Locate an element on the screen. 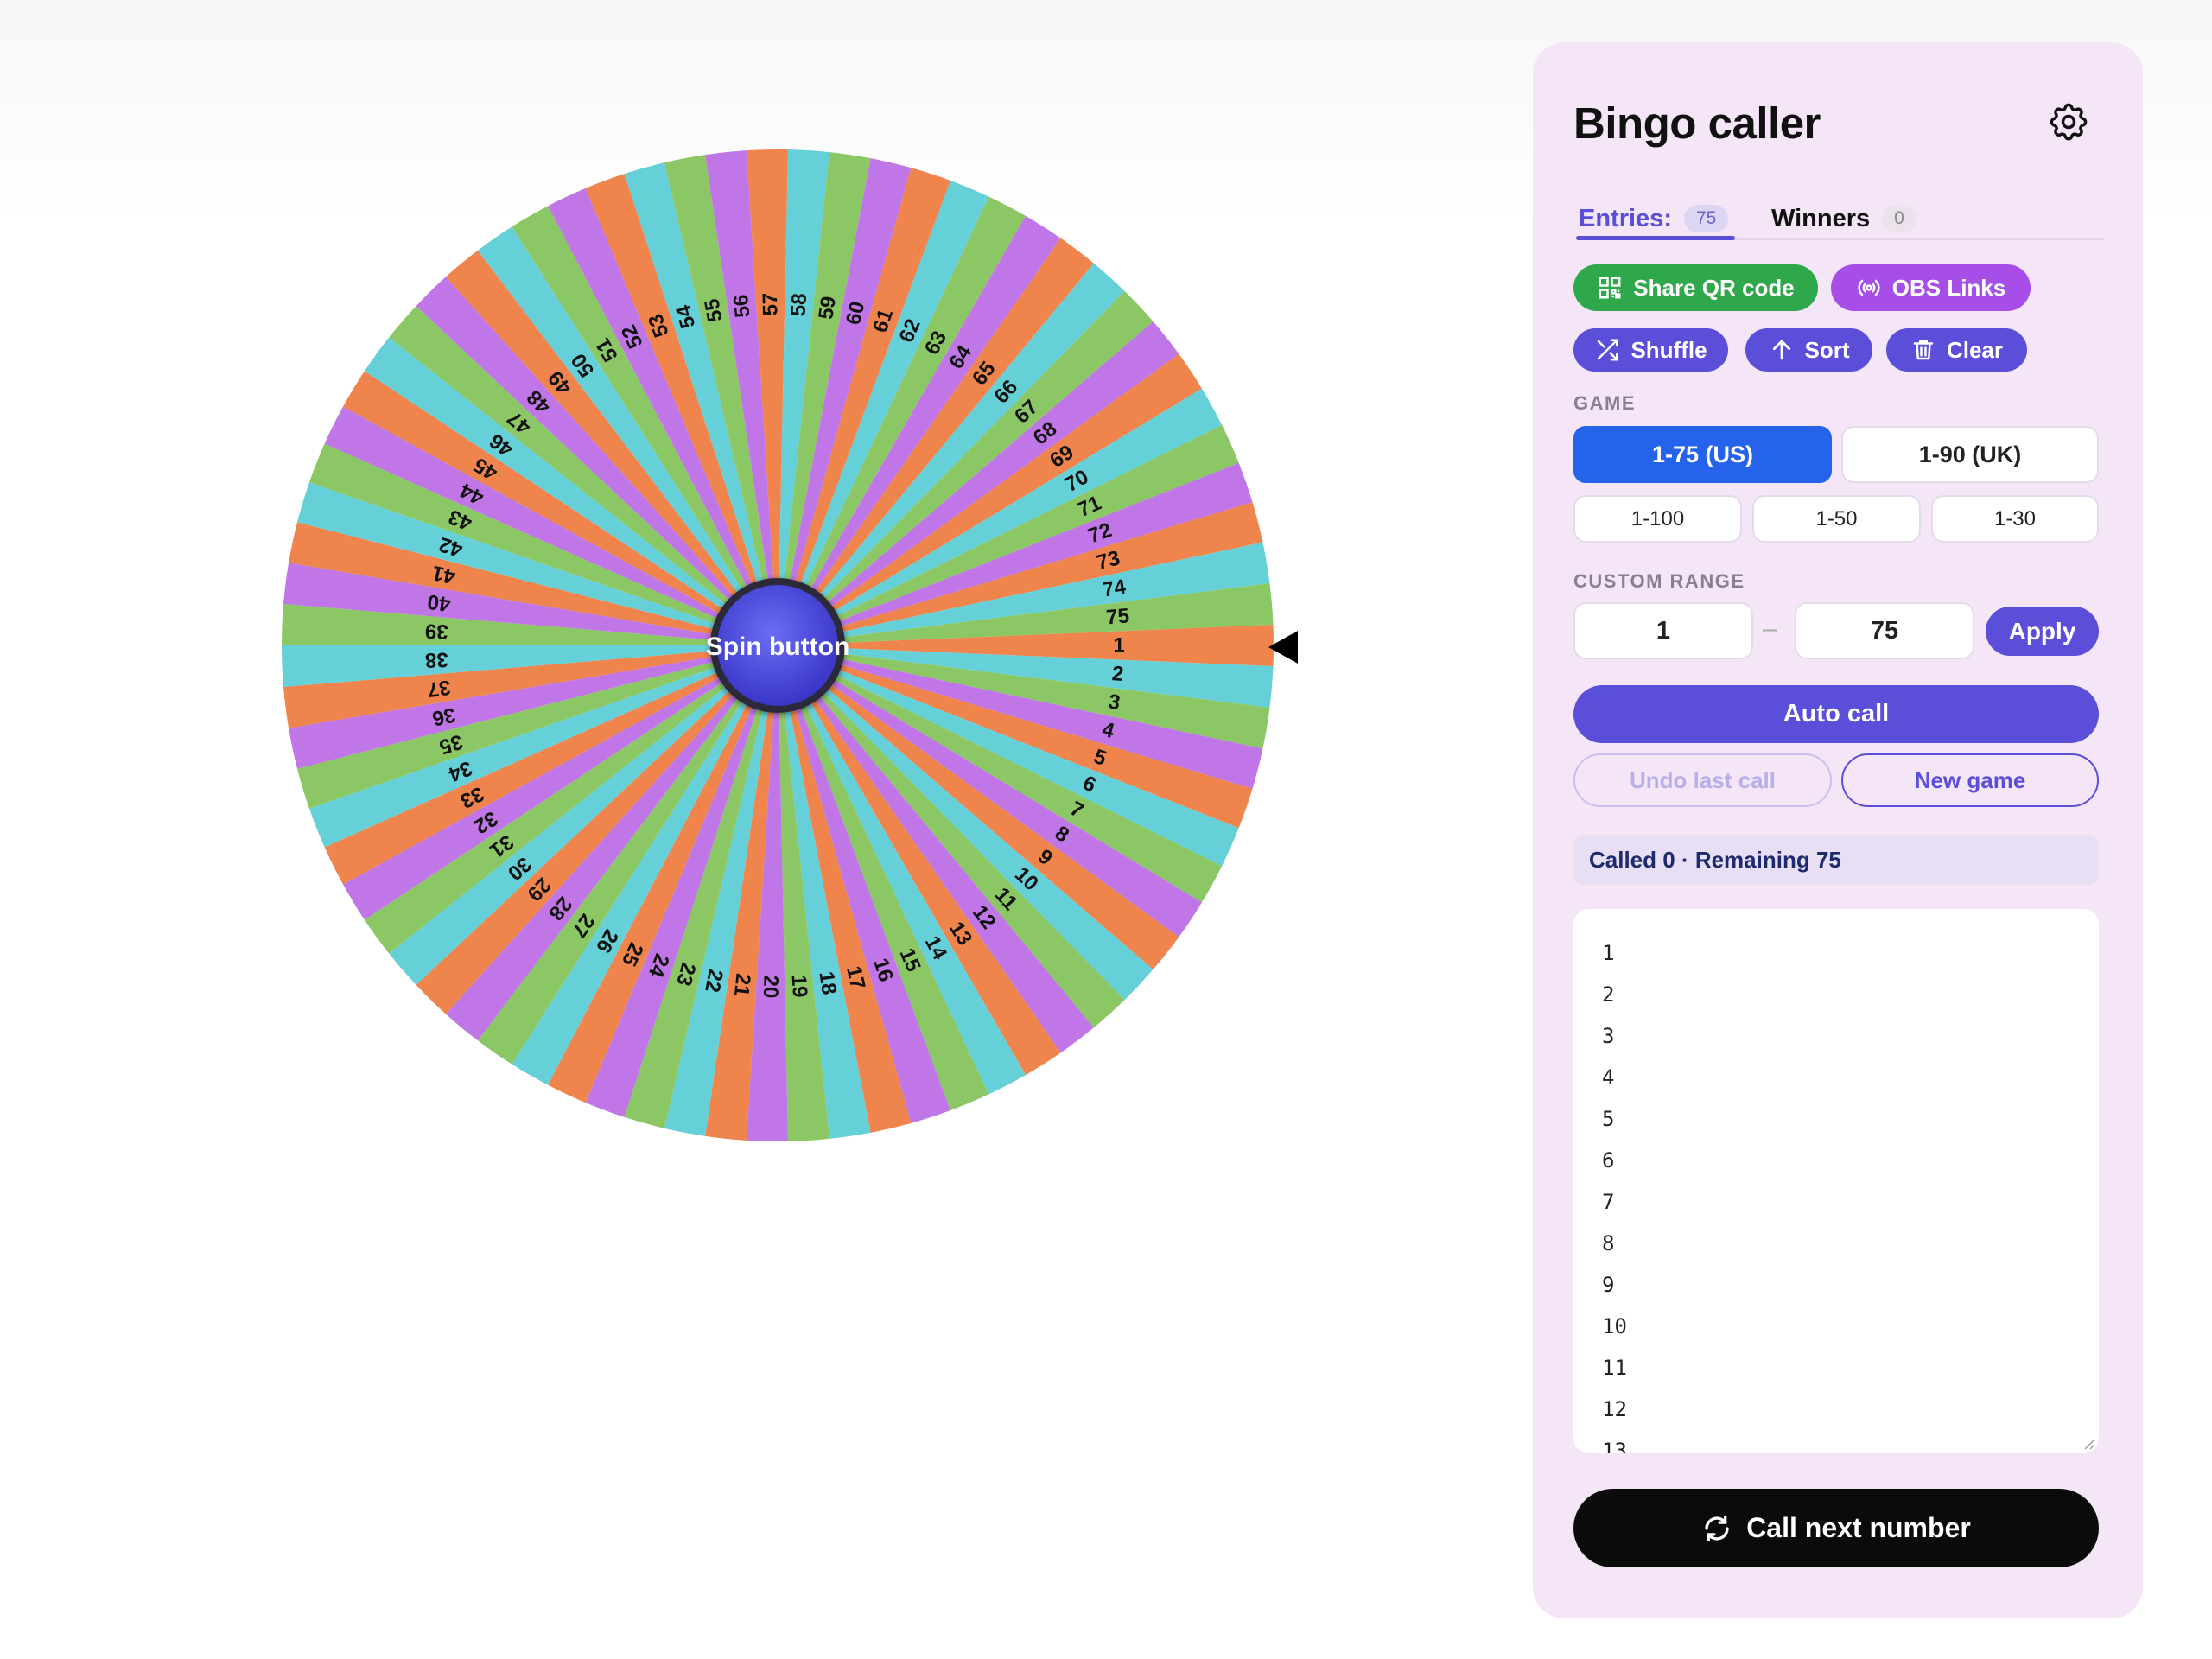 This screenshot has height=1659, width=2212. game-option-1-100: 1-100 is located at coordinates (1657, 519).